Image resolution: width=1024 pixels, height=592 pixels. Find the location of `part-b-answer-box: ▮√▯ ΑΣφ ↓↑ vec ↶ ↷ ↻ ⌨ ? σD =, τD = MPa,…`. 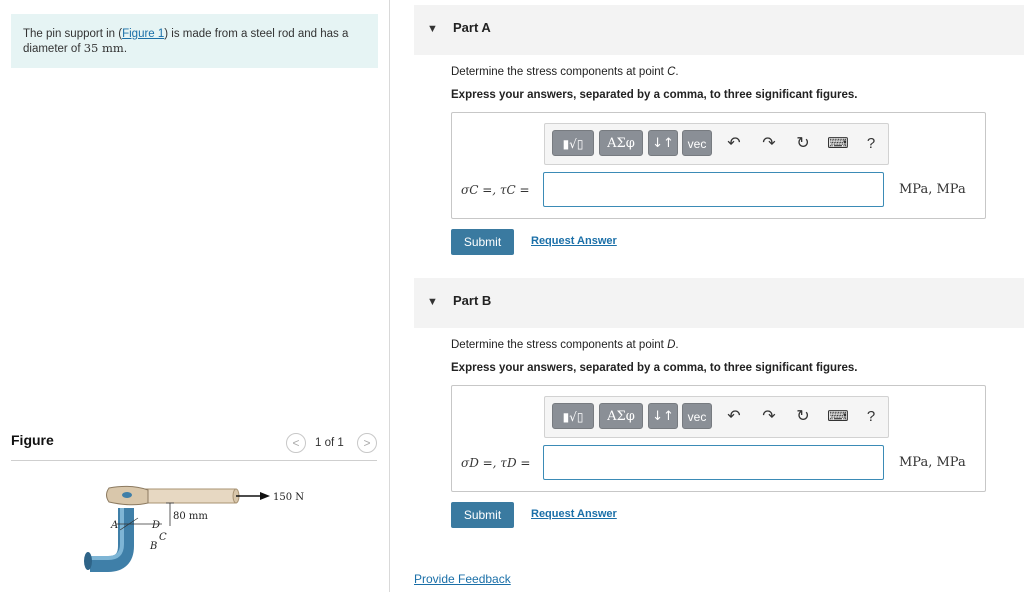

part-b-answer-box: ▮√▯ ΑΣφ ↓↑ vec ↶ ↷ ↻ ⌨ ? σD =, τD = MPa,… is located at coordinates (718, 438).